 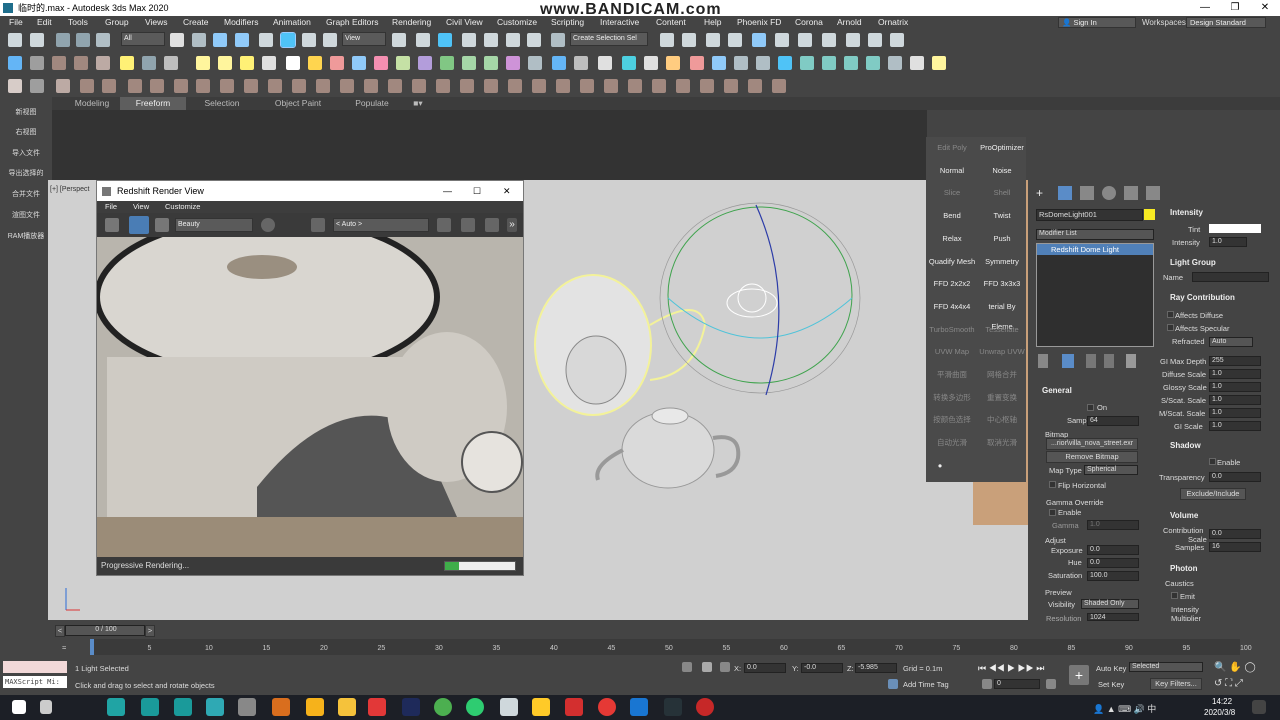 What do you see at coordinates (162, 225) in the screenshot?
I see `refresh-icon` at bounding box center [162, 225].